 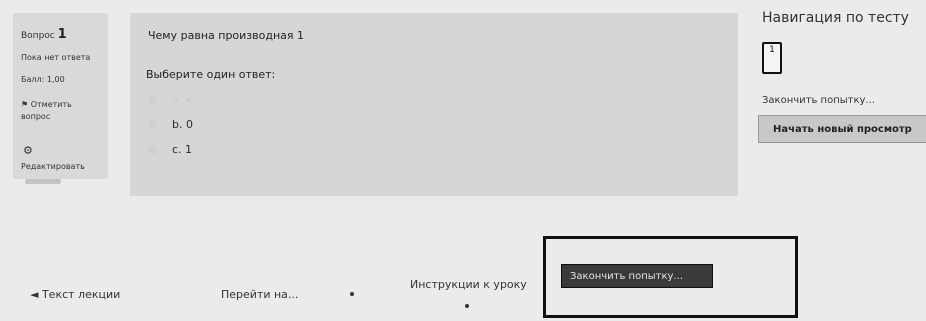 I want to click on lesson-instructions-link: Инструкции к уроку, so click(x=468, y=284).